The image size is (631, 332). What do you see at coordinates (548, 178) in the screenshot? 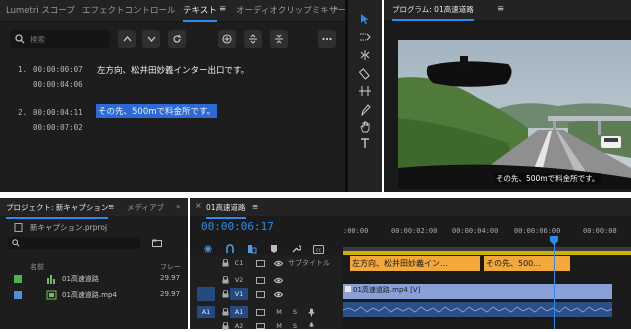
I see `subtitle-overlay: その先、500mで料金所です。` at bounding box center [548, 178].